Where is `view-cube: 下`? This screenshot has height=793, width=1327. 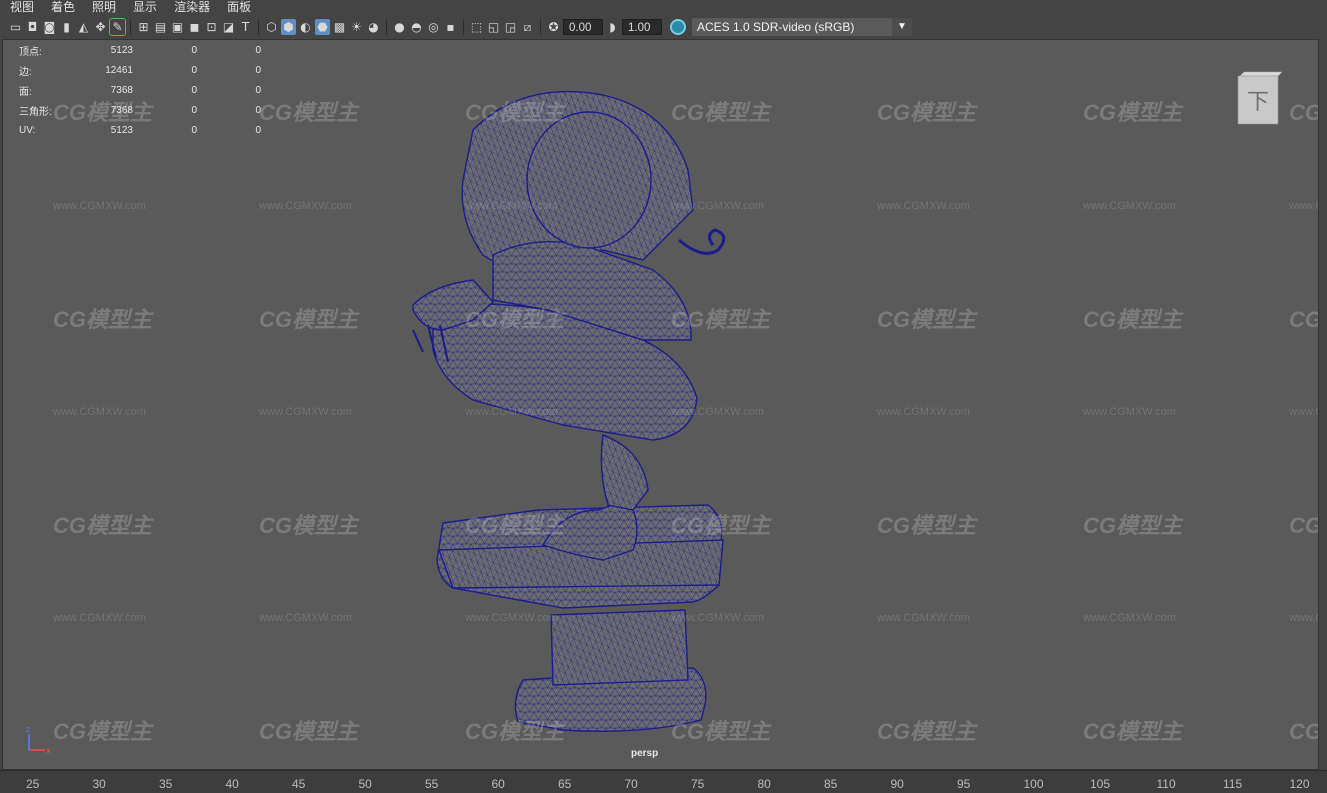
view-cube: 下 is located at coordinates (1259, 97).